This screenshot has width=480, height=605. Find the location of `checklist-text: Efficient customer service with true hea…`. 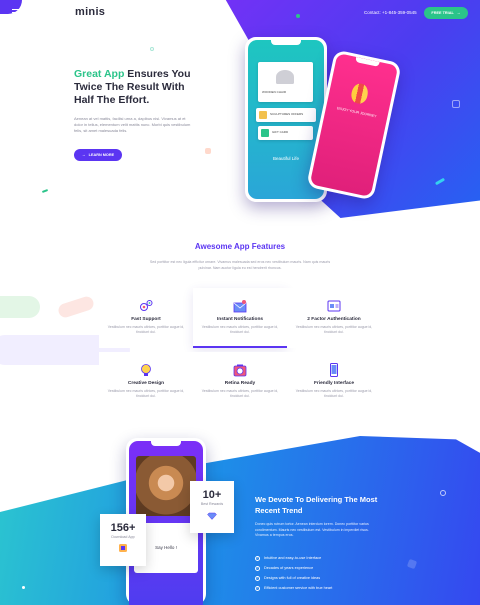

checklist-text: Efficient customer service with true hea… is located at coordinates (298, 588).